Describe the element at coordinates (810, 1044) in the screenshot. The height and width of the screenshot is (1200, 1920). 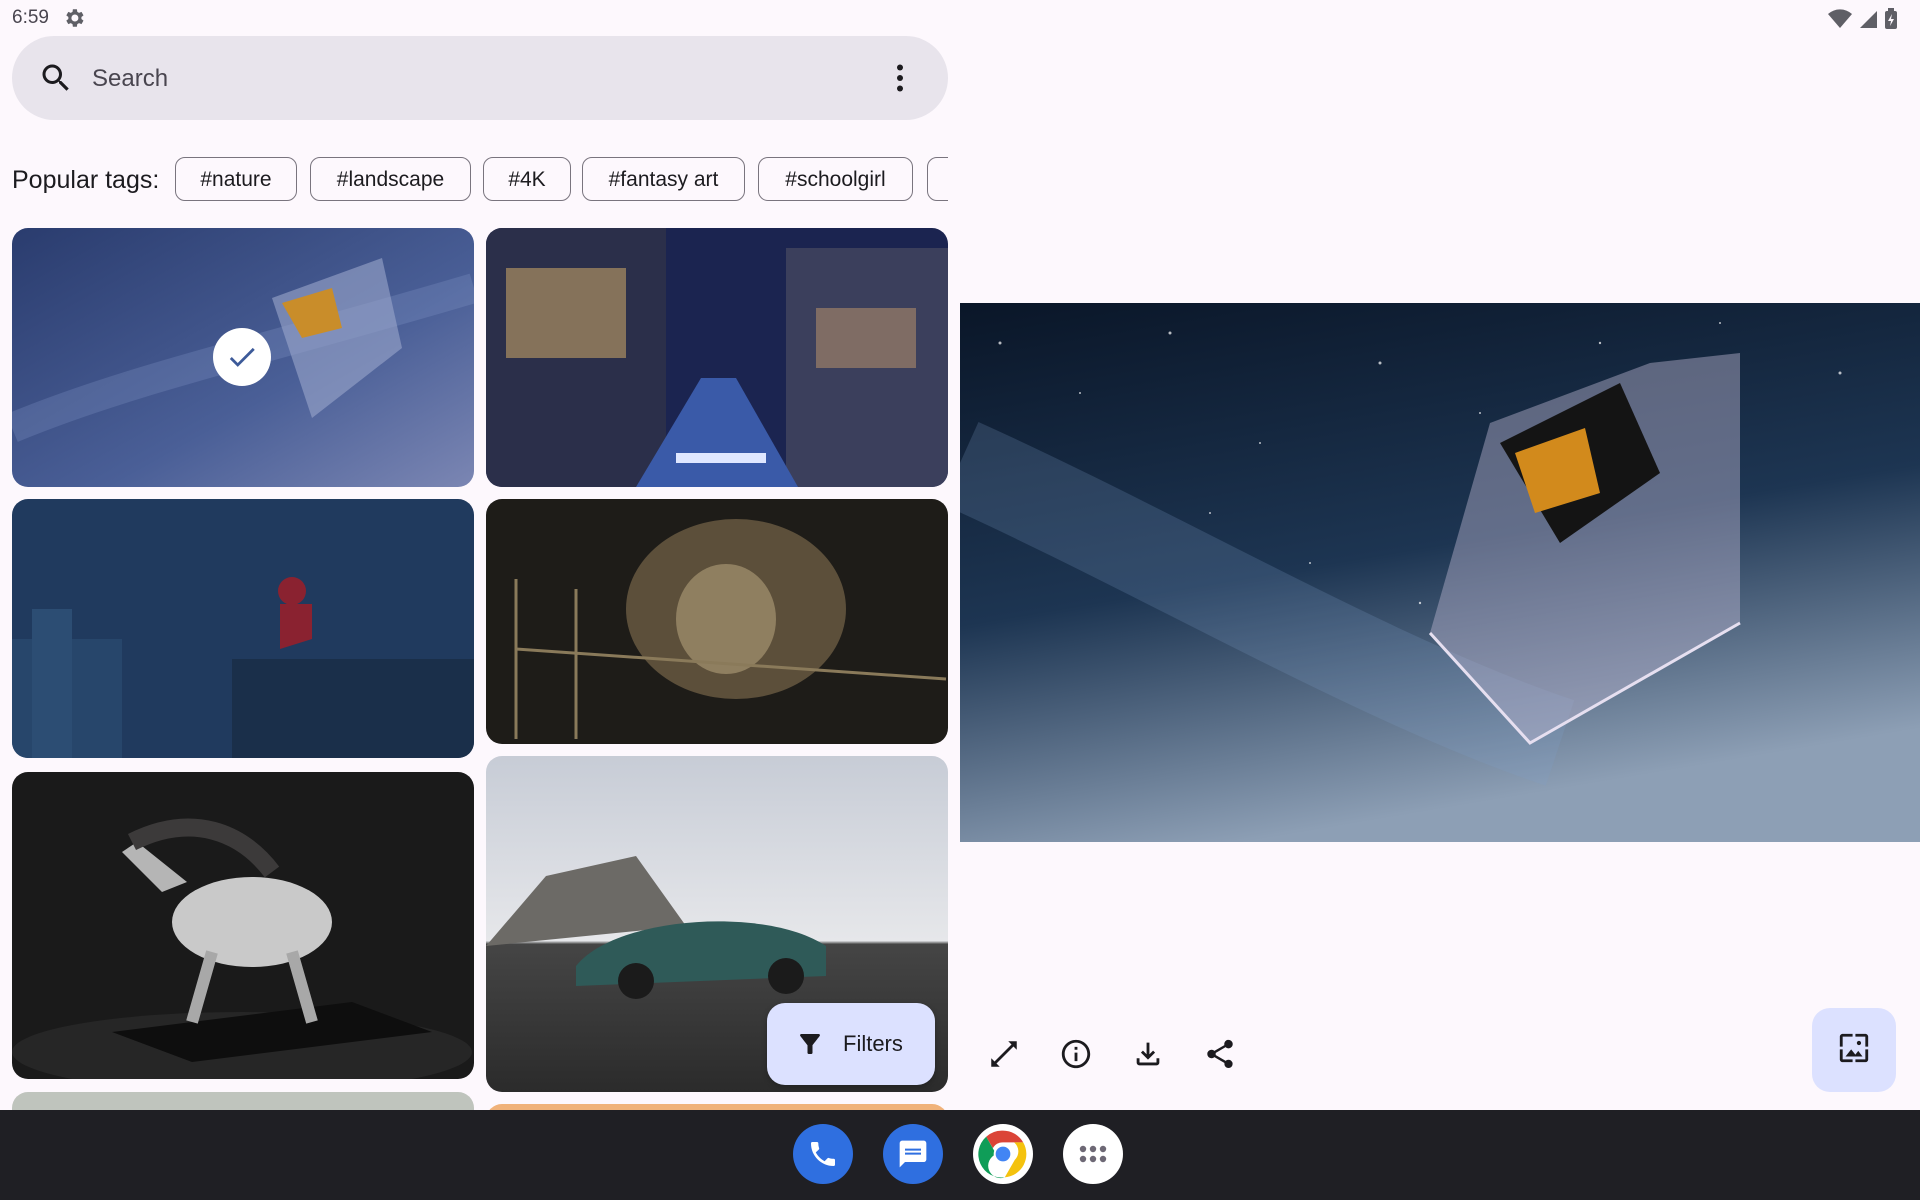
I see `filter-icon` at that location.